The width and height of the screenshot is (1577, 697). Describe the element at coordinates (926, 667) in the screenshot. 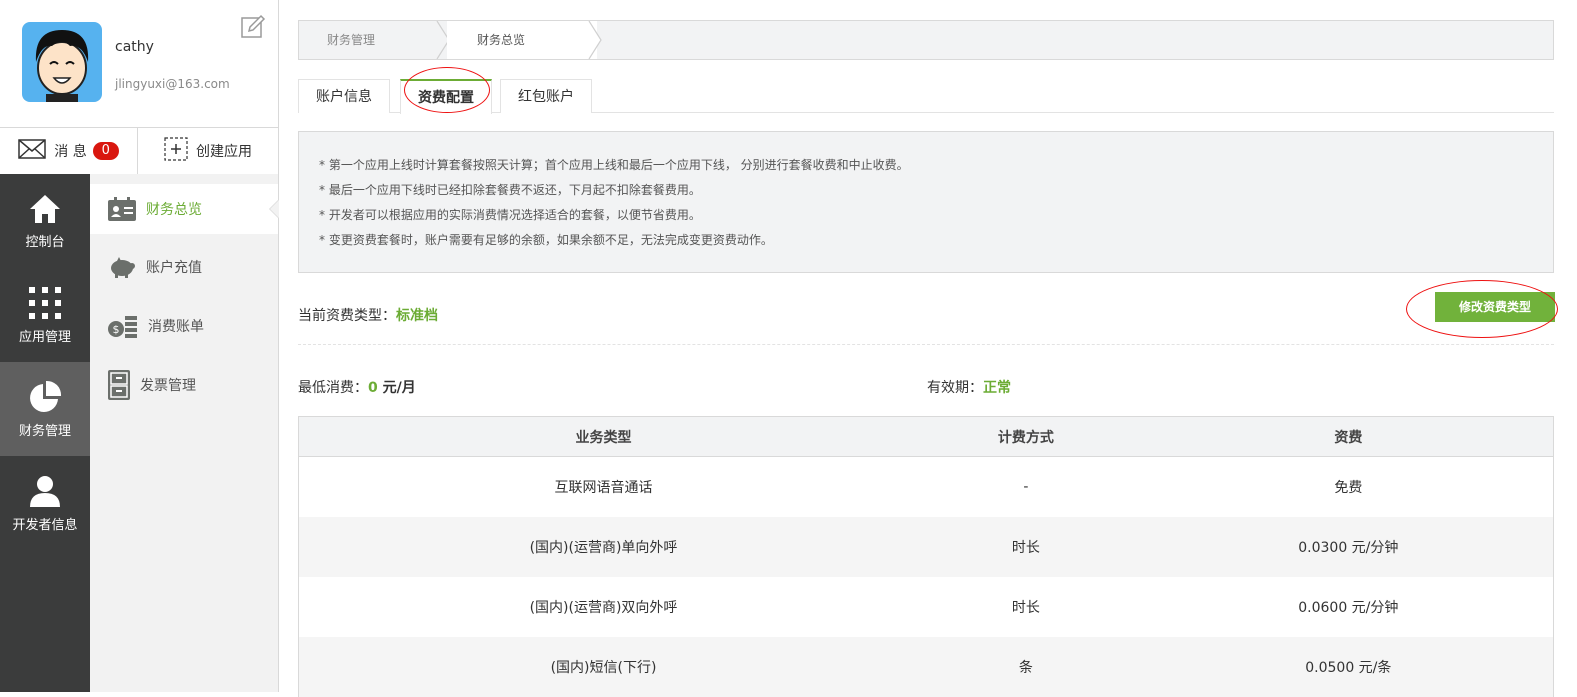

I see `table-row: (国内)短信(下行) 条 0.0500 元/条` at that location.